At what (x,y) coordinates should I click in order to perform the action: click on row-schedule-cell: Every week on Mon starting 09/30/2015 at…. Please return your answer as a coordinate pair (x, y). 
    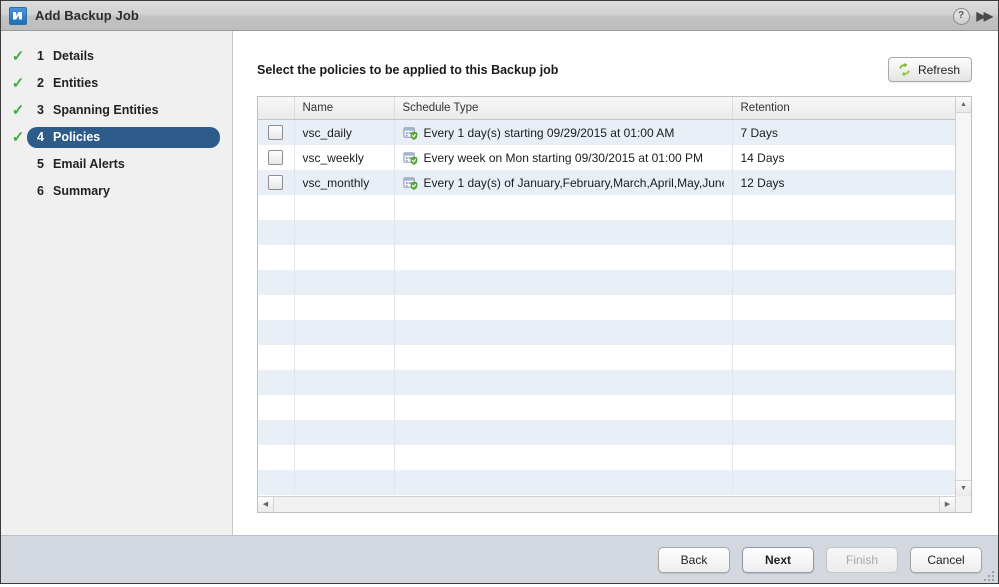
    Looking at the image, I should click on (563, 157).